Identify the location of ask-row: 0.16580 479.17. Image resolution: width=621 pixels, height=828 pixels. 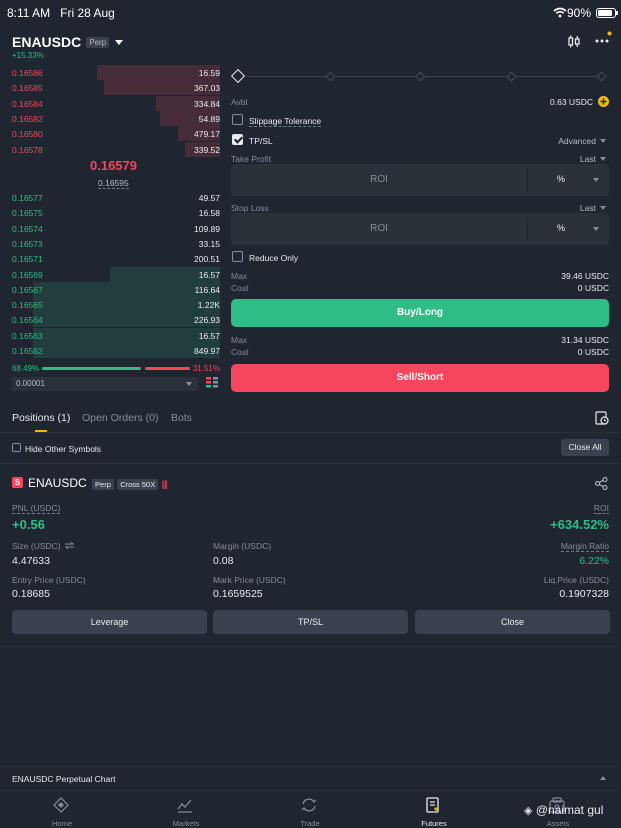
(116, 134).